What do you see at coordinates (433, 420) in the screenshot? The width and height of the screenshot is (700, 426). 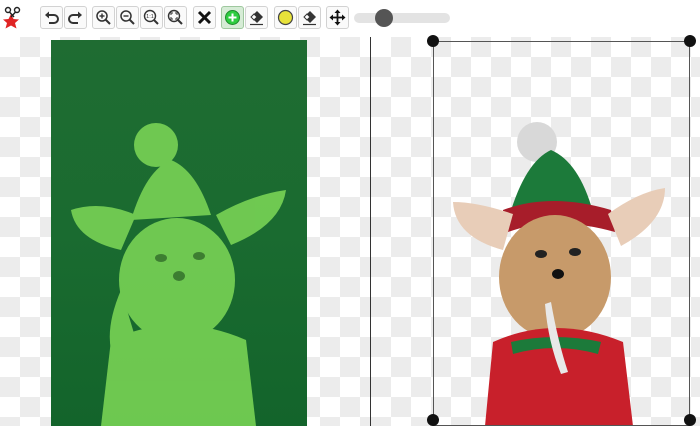 I see `resize-handle-bottom-left` at bounding box center [433, 420].